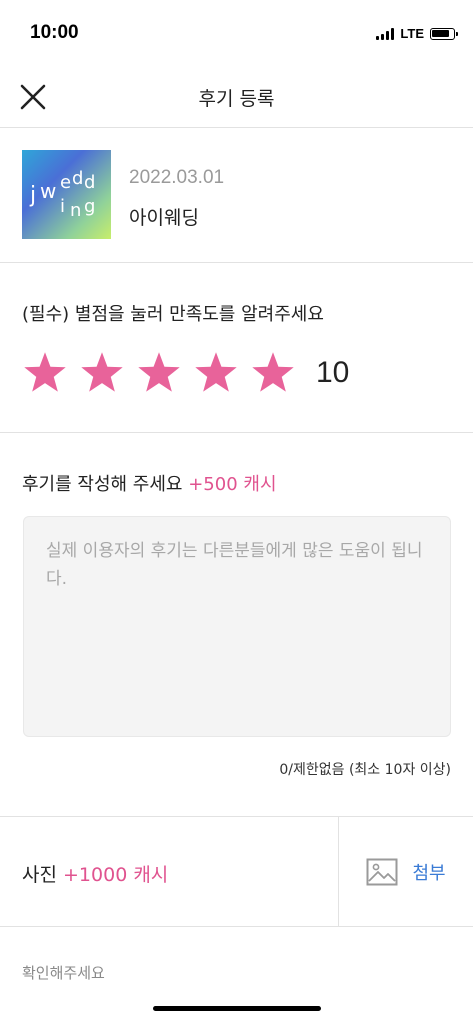 Image resolution: width=473 pixels, height=1024 pixels. What do you see at coordinates (236, 35) in the screenshot?
I see `status-bar: 10:00 LTE` at bounding box center [236, 35].